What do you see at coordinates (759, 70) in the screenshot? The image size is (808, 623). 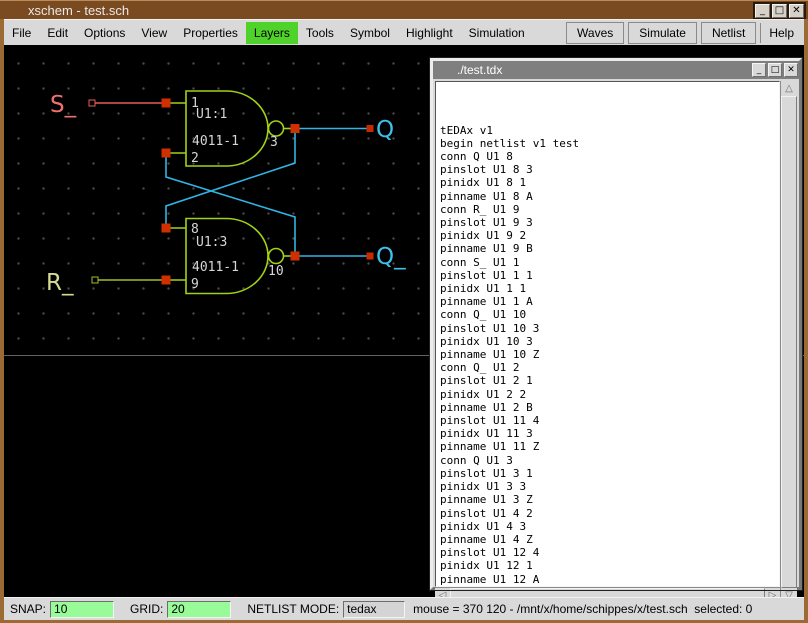 I see `dialog-control-button: _` at bounding box center [759, 70].